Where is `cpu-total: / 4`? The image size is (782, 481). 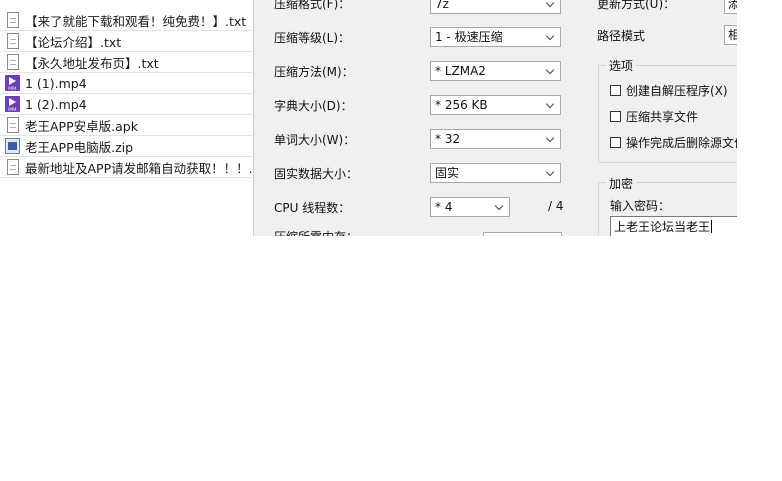 cpu-total: / 4 is located at coordinates (556, 206).